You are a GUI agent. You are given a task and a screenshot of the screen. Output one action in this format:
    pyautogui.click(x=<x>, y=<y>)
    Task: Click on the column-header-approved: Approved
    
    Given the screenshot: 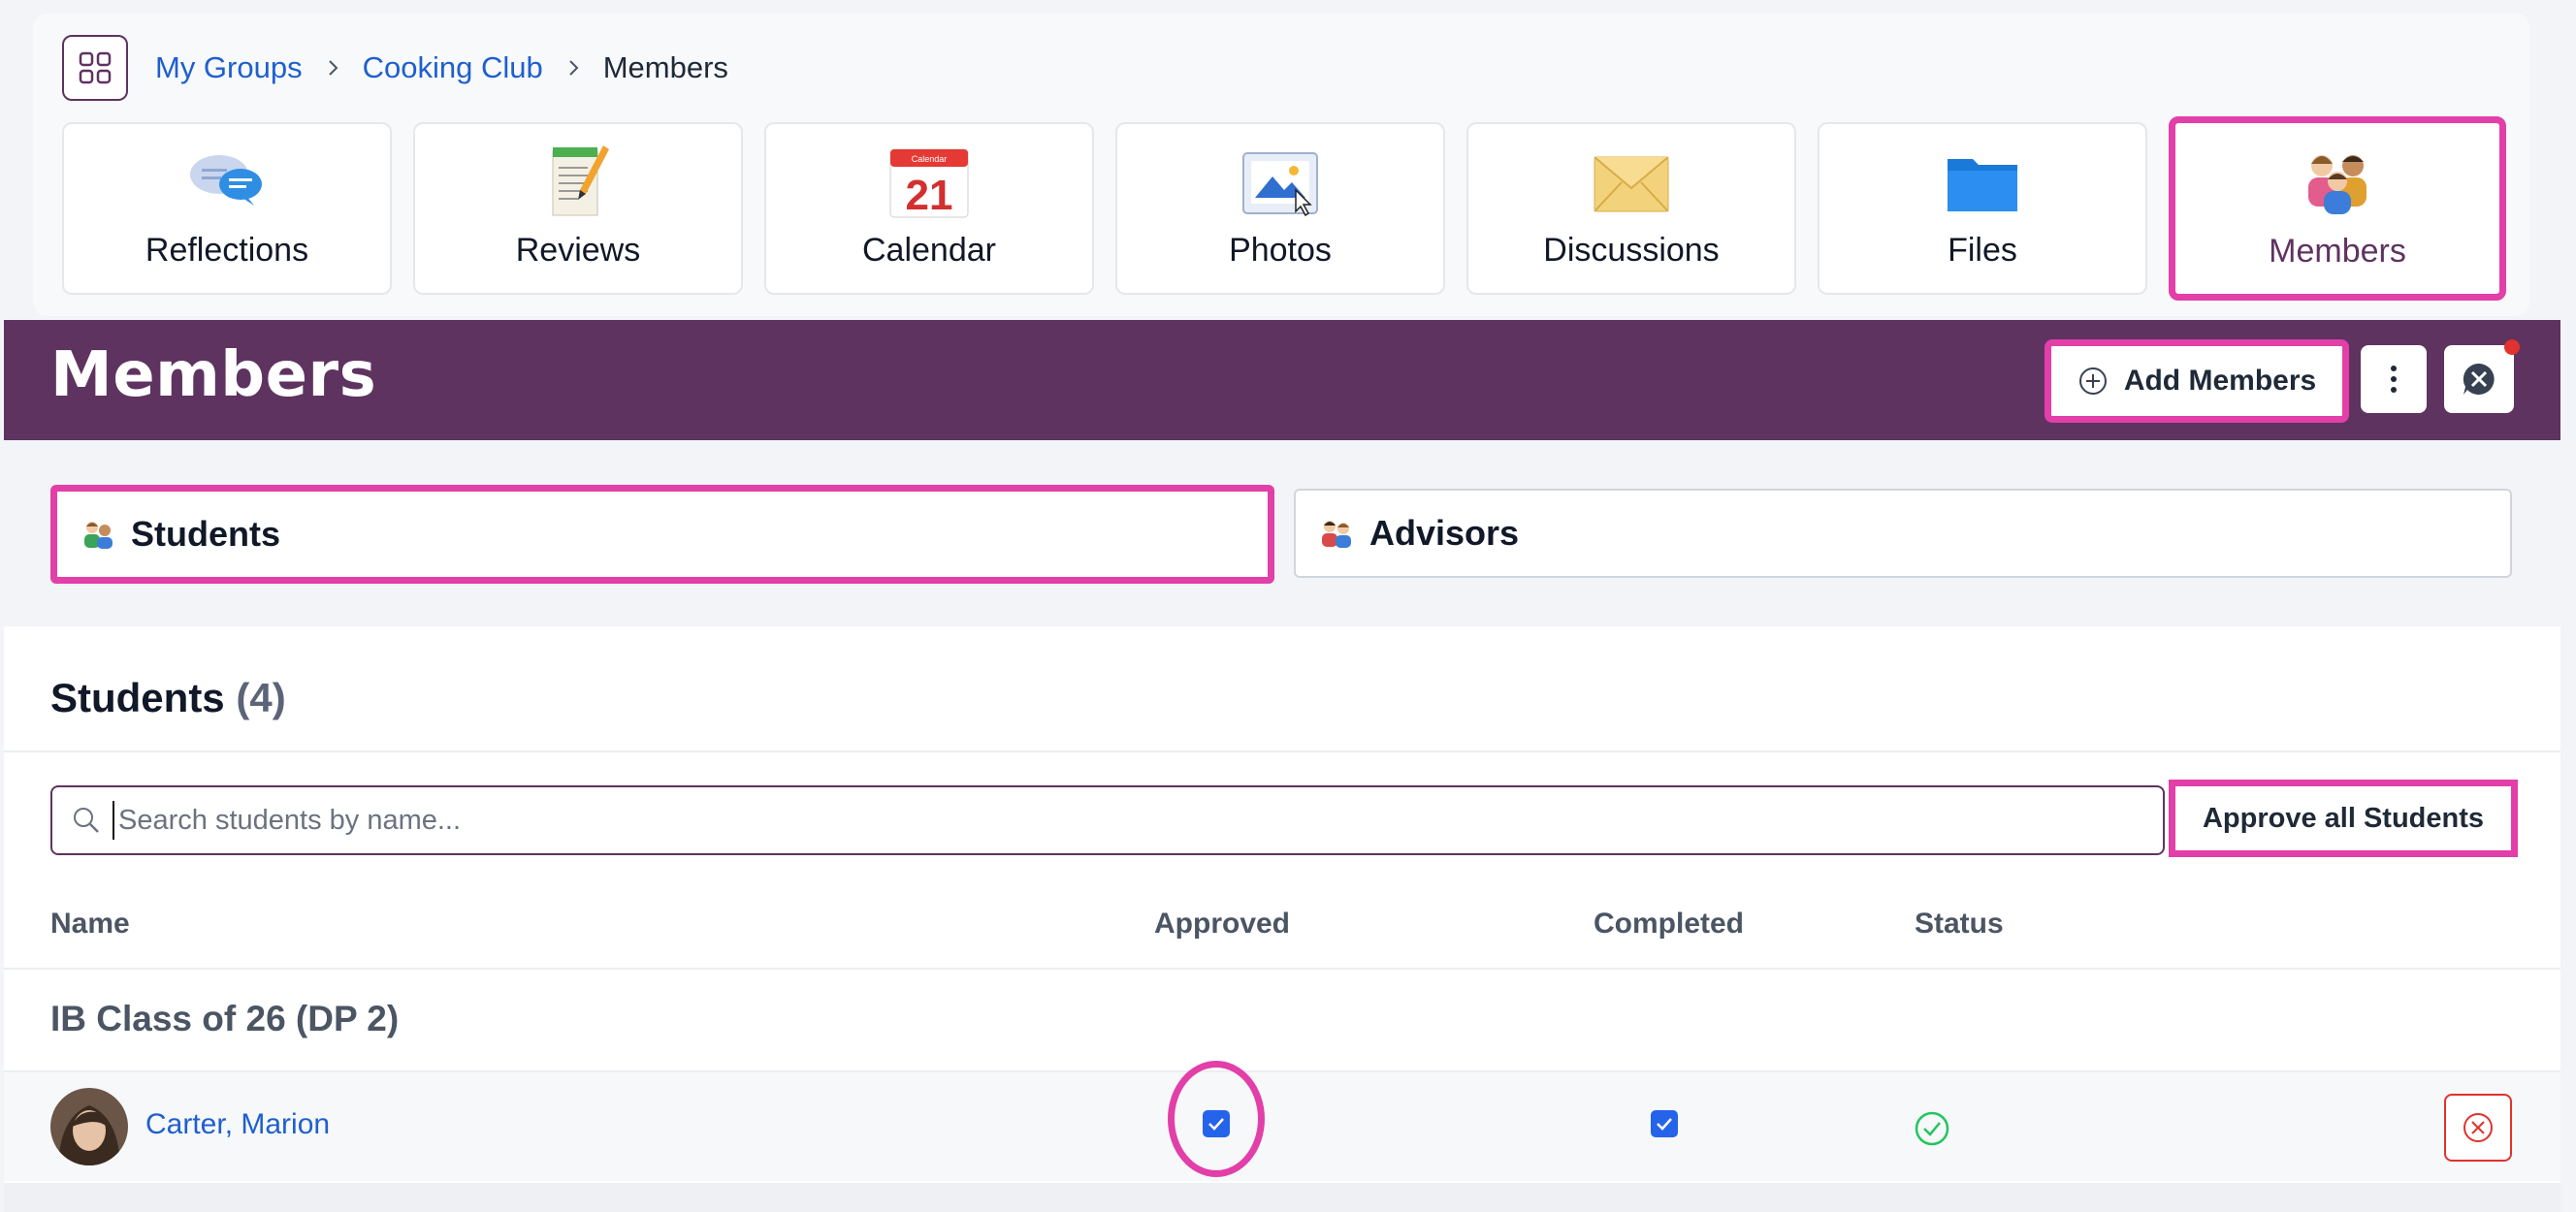 What is the action you would take?
    pyautogui.click(x=1222, y=924)
    